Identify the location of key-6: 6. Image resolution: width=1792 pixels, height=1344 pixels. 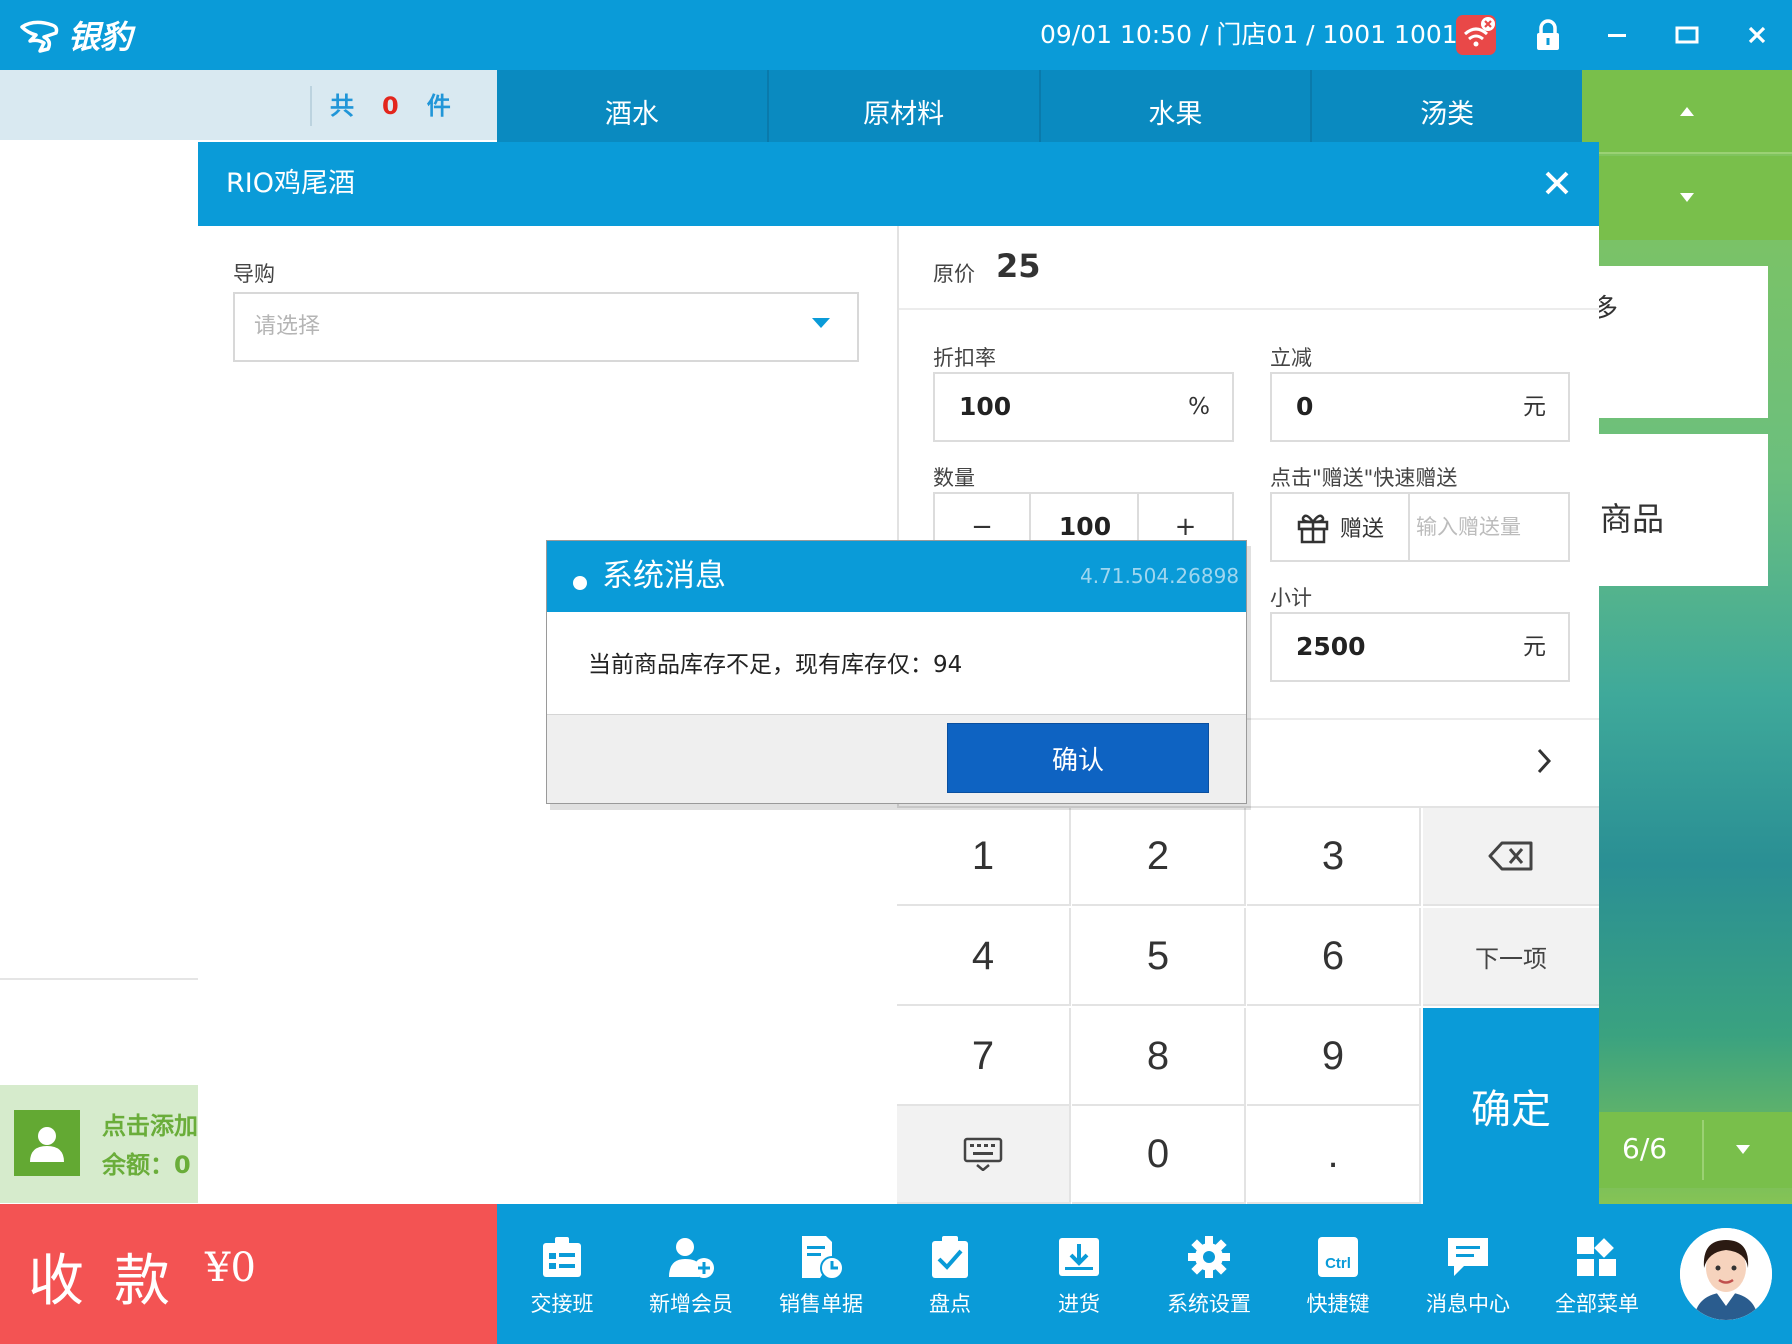
(1334, 957).